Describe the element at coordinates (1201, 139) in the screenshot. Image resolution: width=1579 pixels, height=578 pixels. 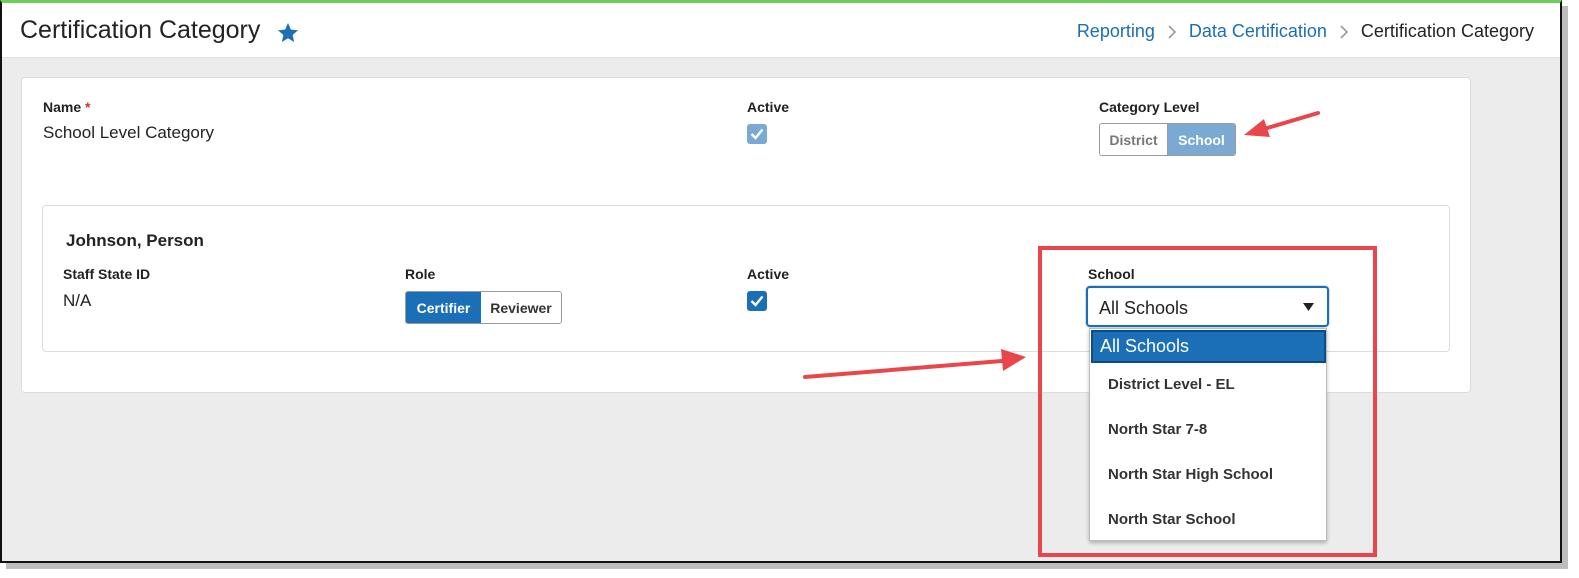
I see `level-school-button: School` at that location.